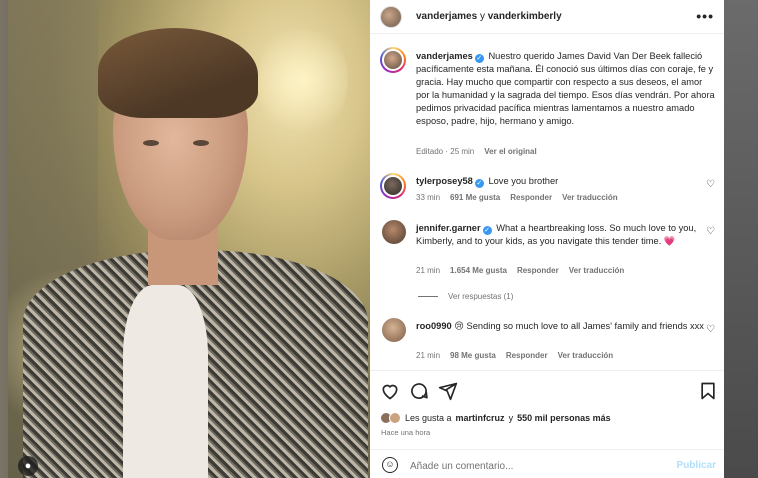 This screenshot has width=758, height=478. What do you see at coordinates (391, 17) in the screenshot?
I see `author-avatar` at bounding box center [391, 17].